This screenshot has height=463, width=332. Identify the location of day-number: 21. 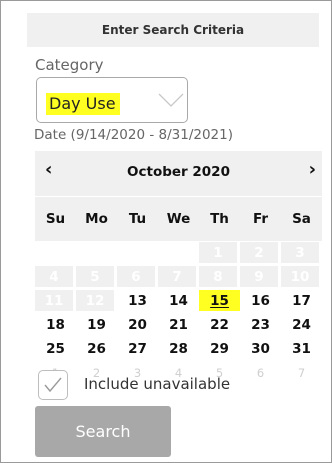
(178, 324).